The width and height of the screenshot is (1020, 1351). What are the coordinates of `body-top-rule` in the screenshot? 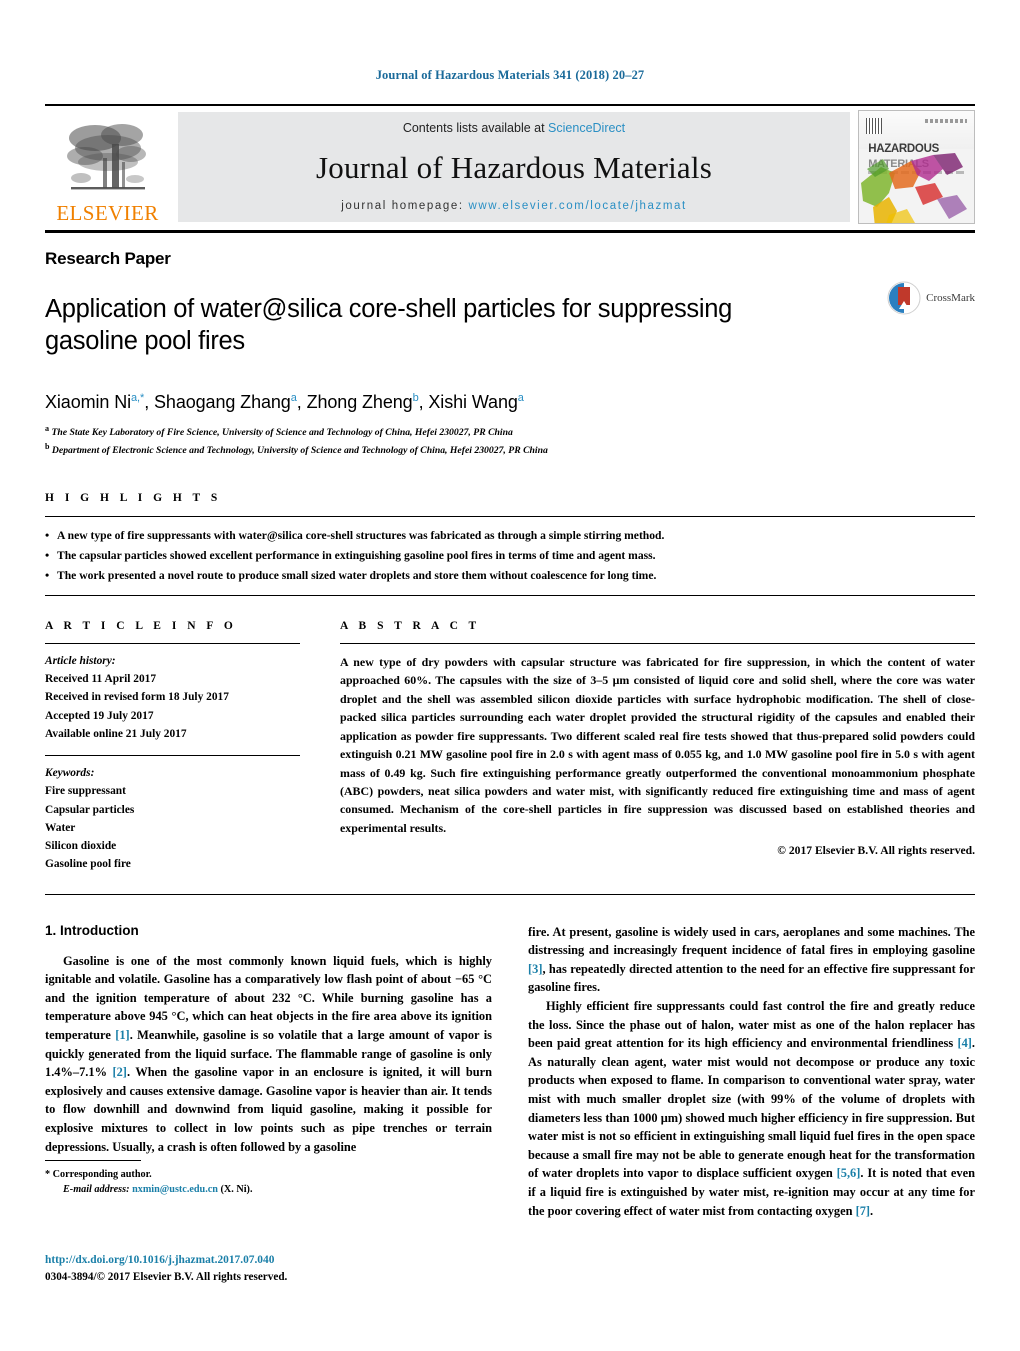 It's located at (510, 894).